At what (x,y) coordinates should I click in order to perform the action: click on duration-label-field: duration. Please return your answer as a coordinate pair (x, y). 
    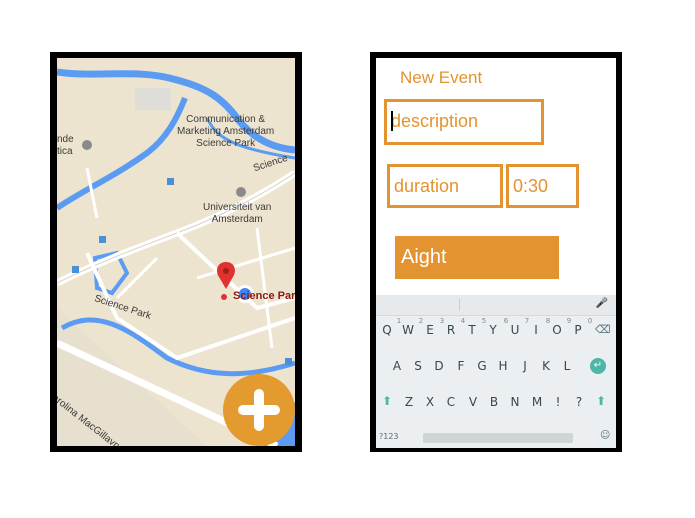
    Looking at the image, I should click on (445, 186).